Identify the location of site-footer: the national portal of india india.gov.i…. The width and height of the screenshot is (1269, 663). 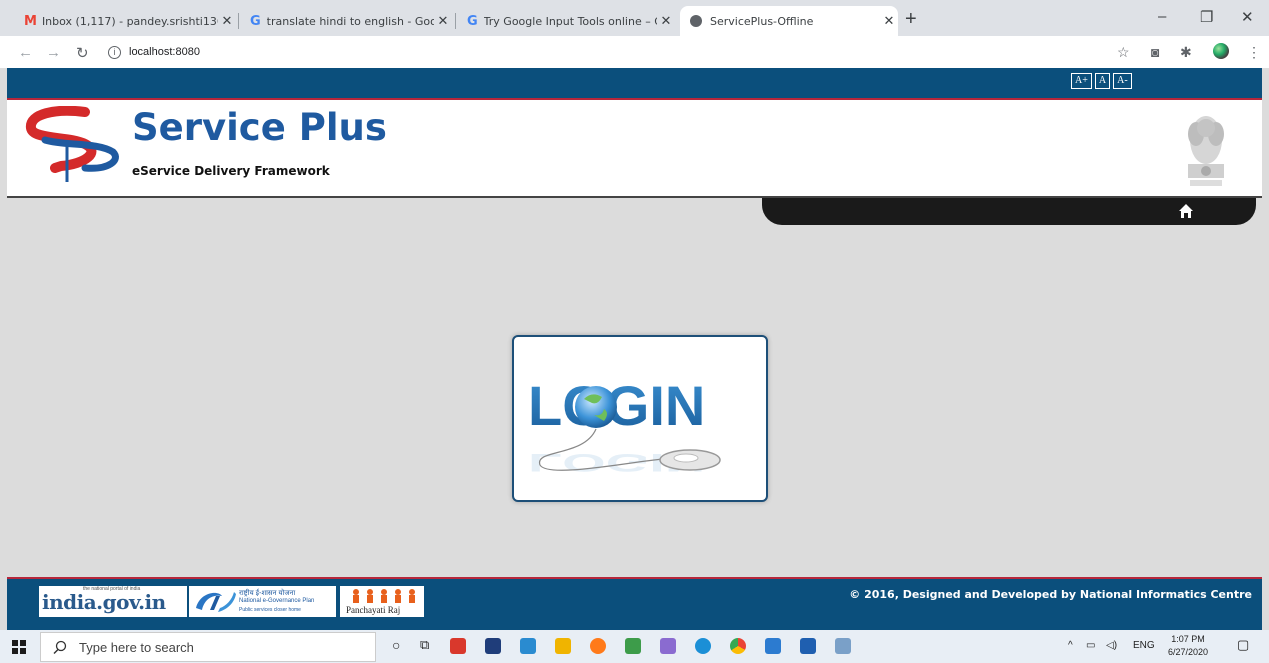
(634, 604).